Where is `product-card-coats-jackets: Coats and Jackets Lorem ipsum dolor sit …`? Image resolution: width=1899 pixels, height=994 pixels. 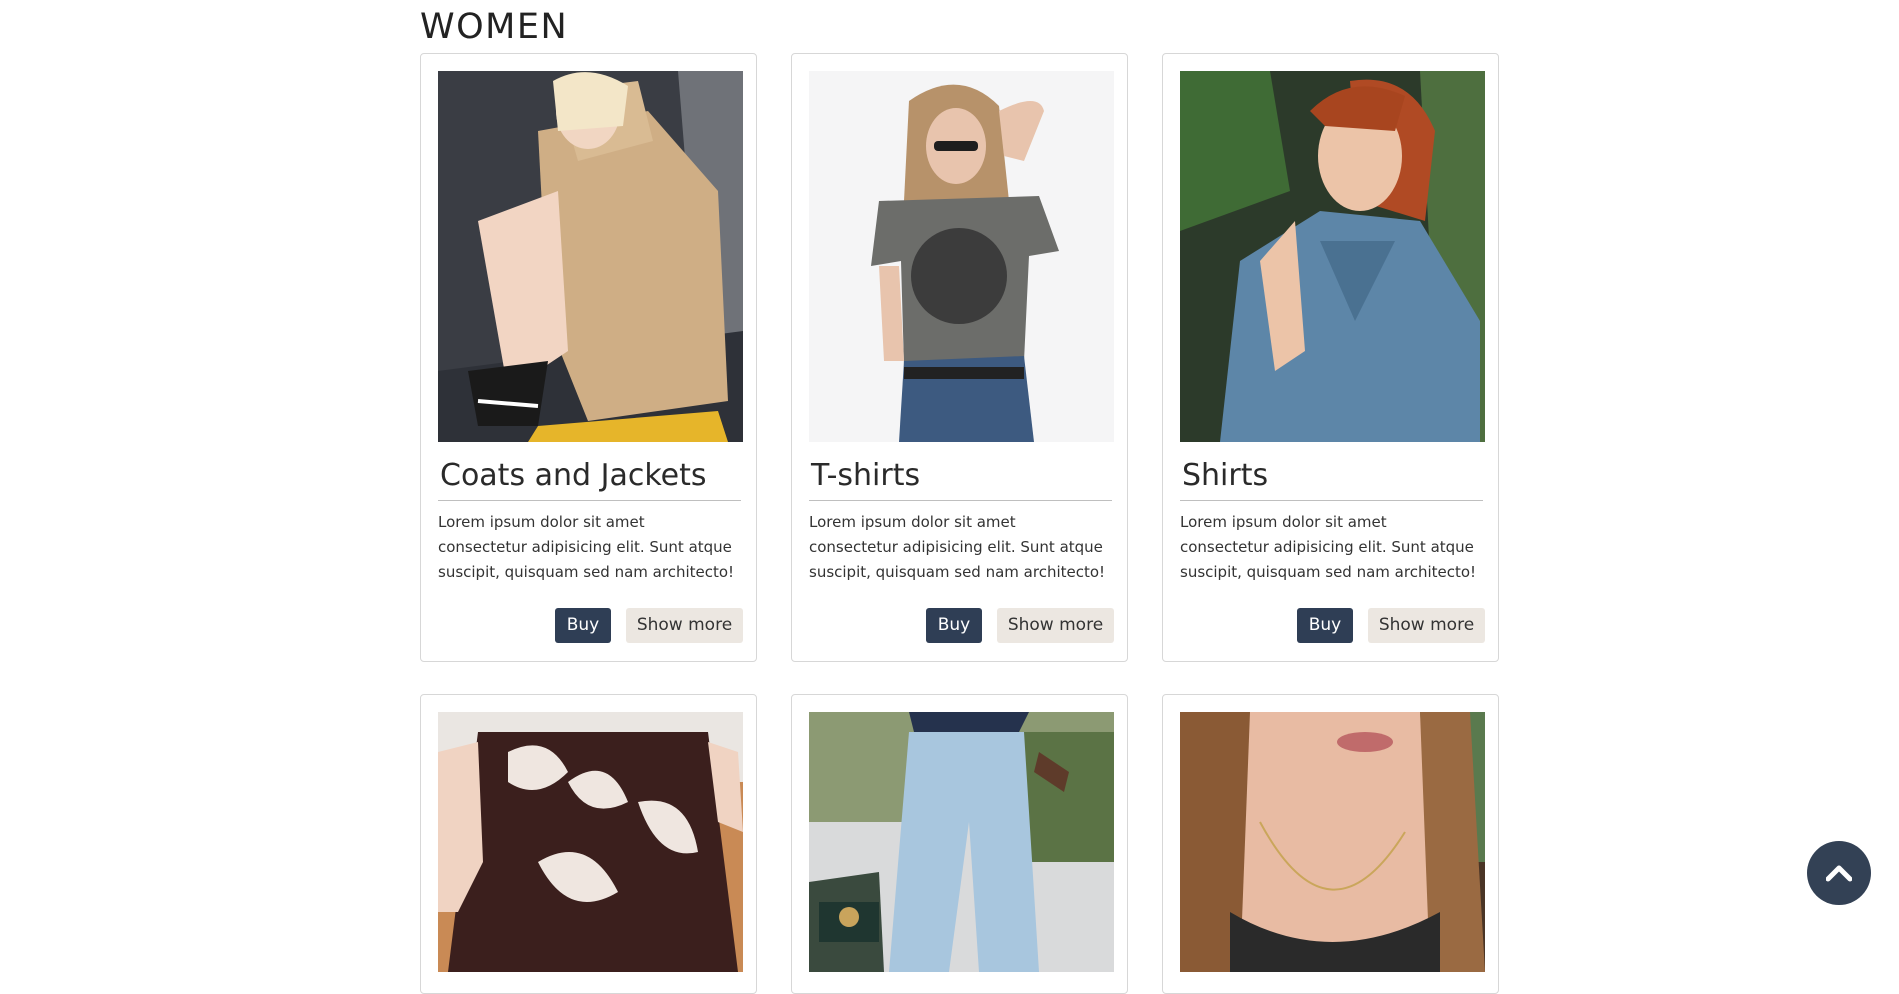
product-card-coats-jackets: Coats and Jackets Lorem ipsum dolor sit … is located at coordinates (588, 357).